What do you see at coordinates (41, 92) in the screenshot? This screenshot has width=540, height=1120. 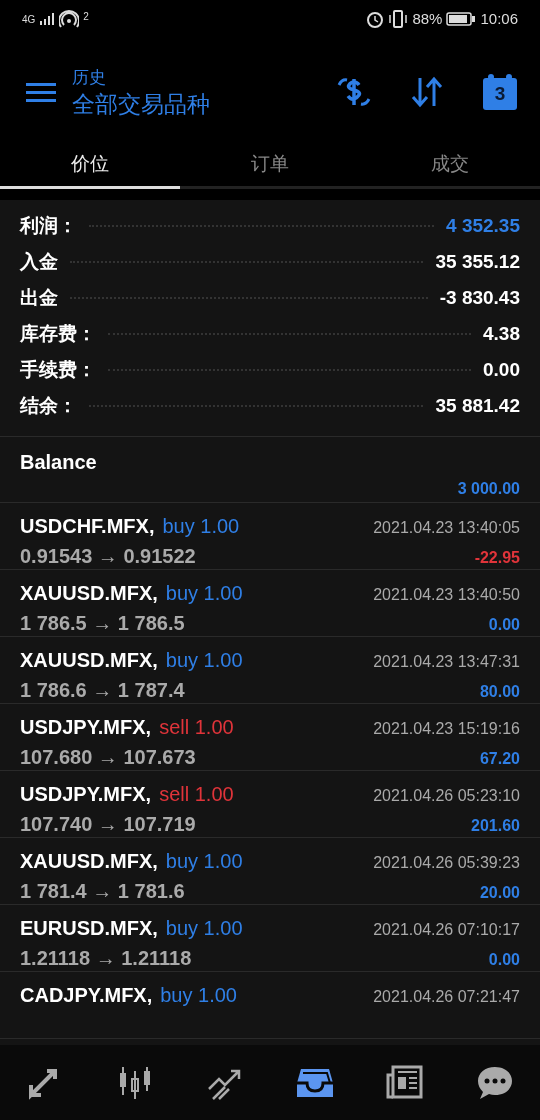 I see `menu-icon` at bounding box center [41, 92].